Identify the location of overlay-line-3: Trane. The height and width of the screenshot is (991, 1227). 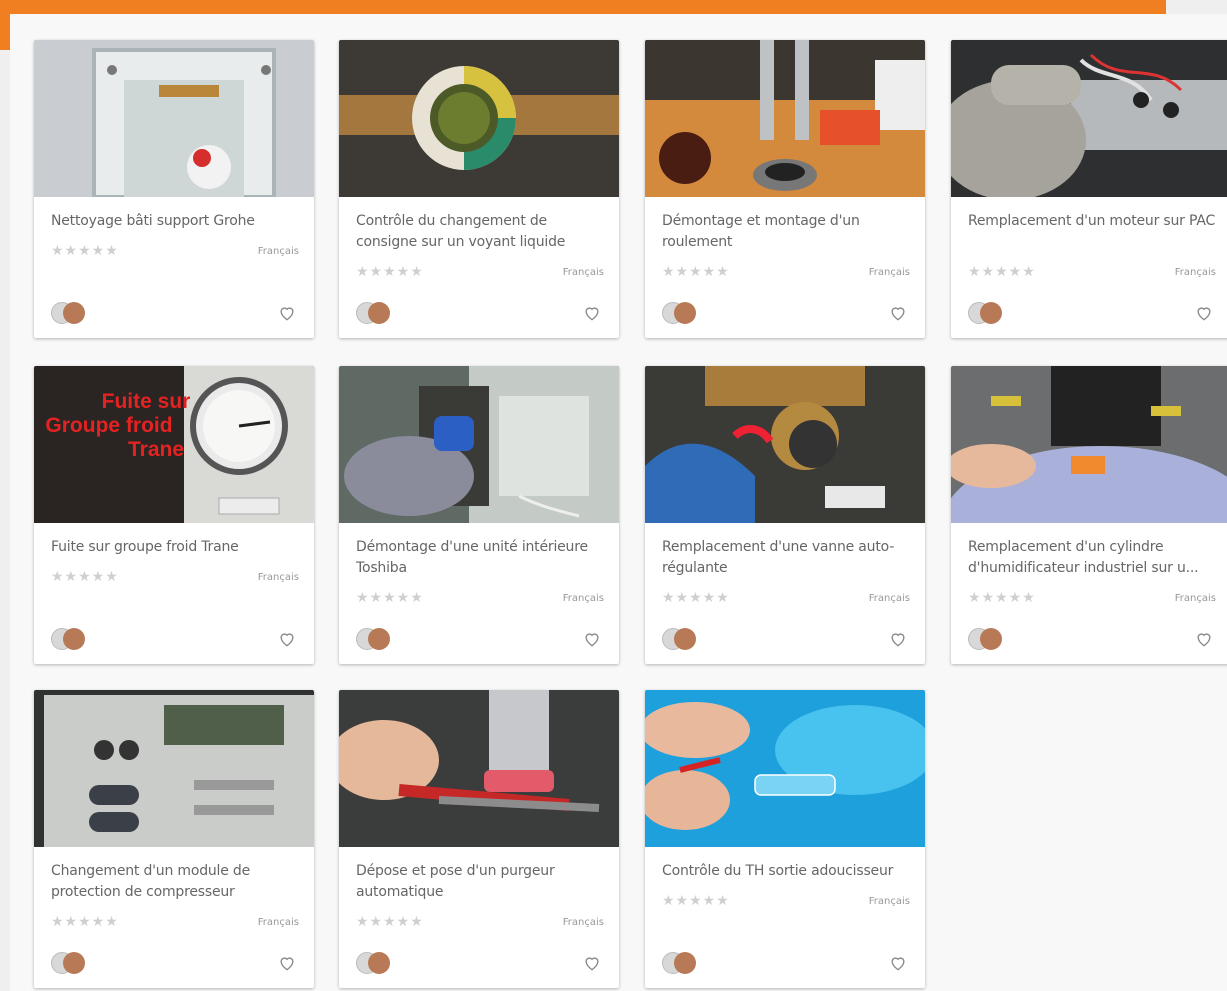
(156, 449).